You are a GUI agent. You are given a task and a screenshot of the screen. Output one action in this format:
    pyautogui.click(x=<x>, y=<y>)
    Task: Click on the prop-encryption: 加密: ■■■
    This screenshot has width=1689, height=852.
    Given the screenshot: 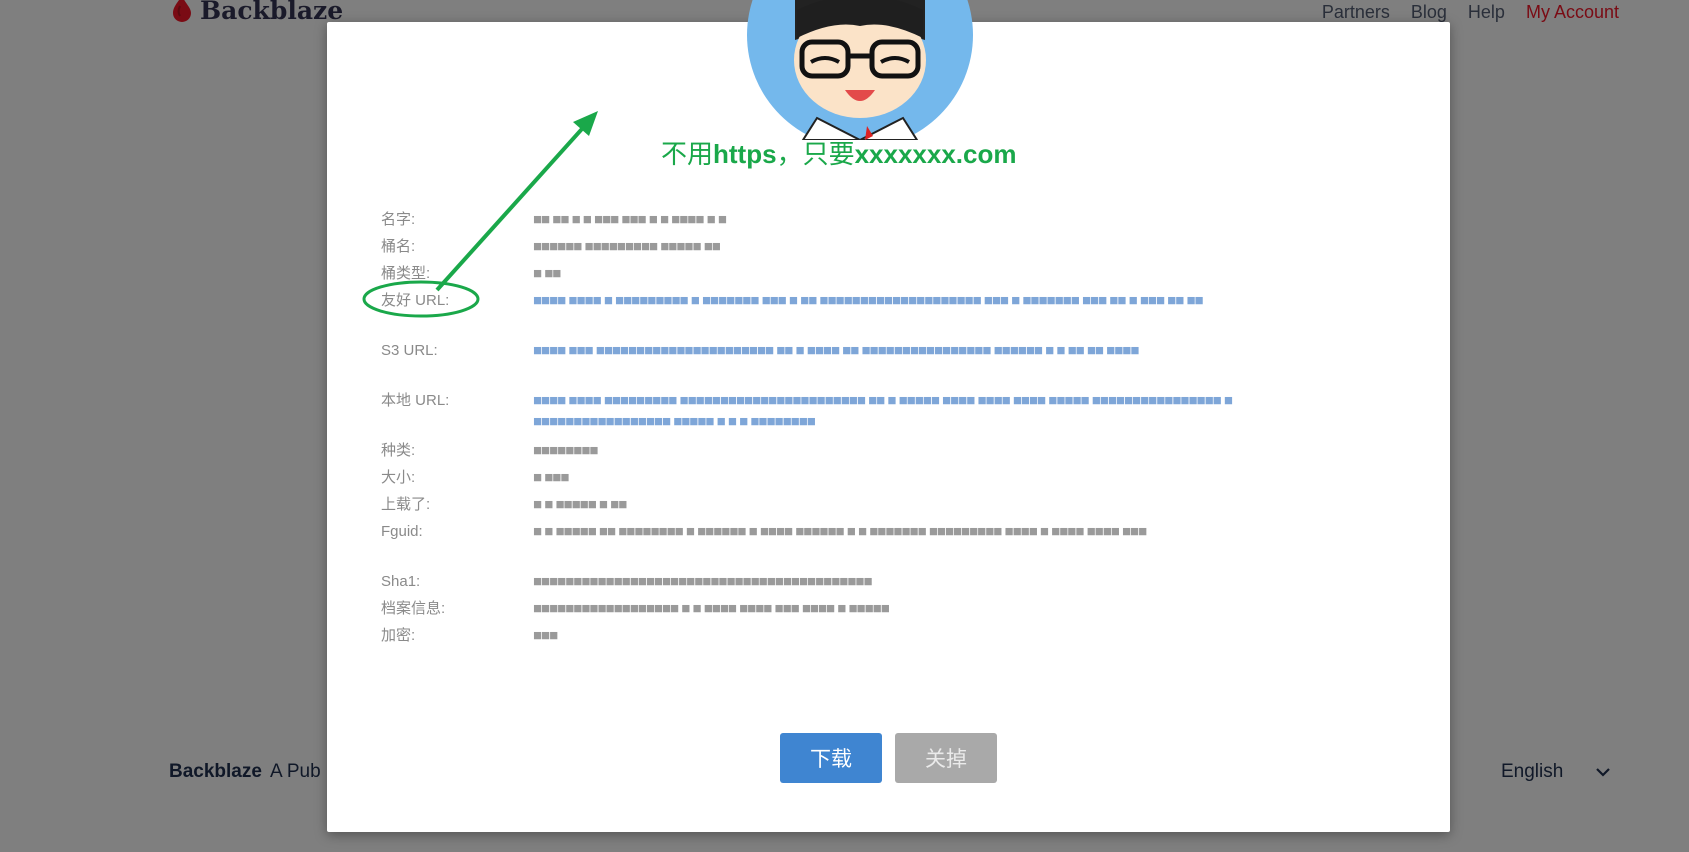 What is the action you would take?
    pyautogui.click(x=891, y=635)
    